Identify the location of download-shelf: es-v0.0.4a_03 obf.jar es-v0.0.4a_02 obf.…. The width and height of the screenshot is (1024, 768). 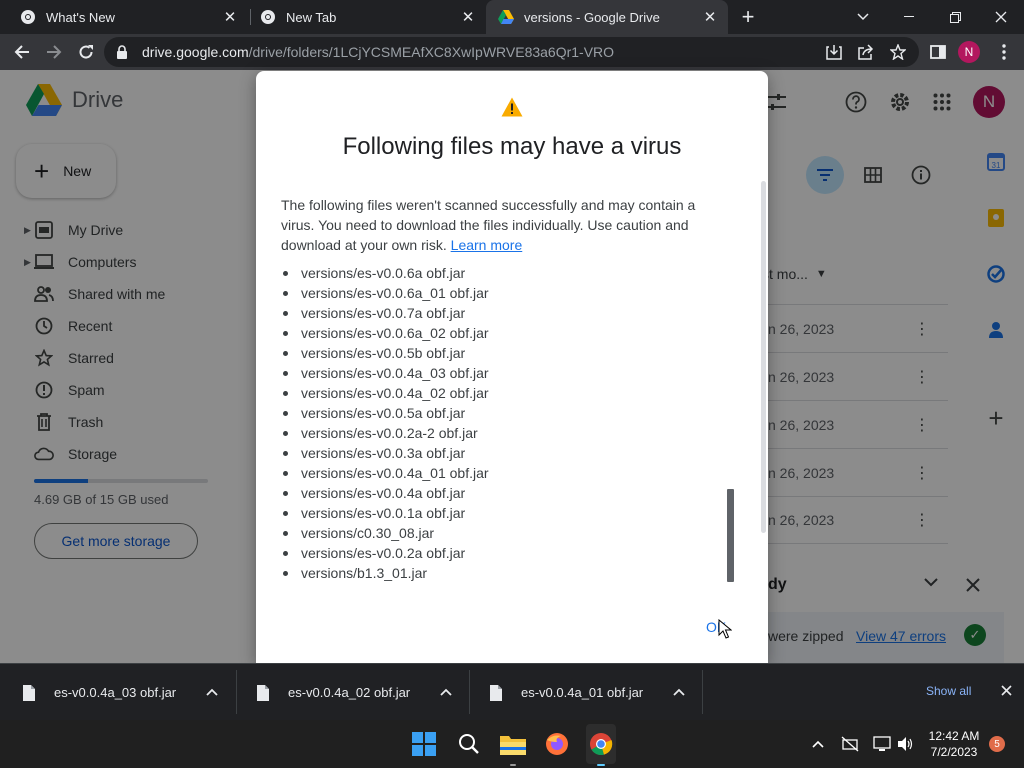
(512, 691).